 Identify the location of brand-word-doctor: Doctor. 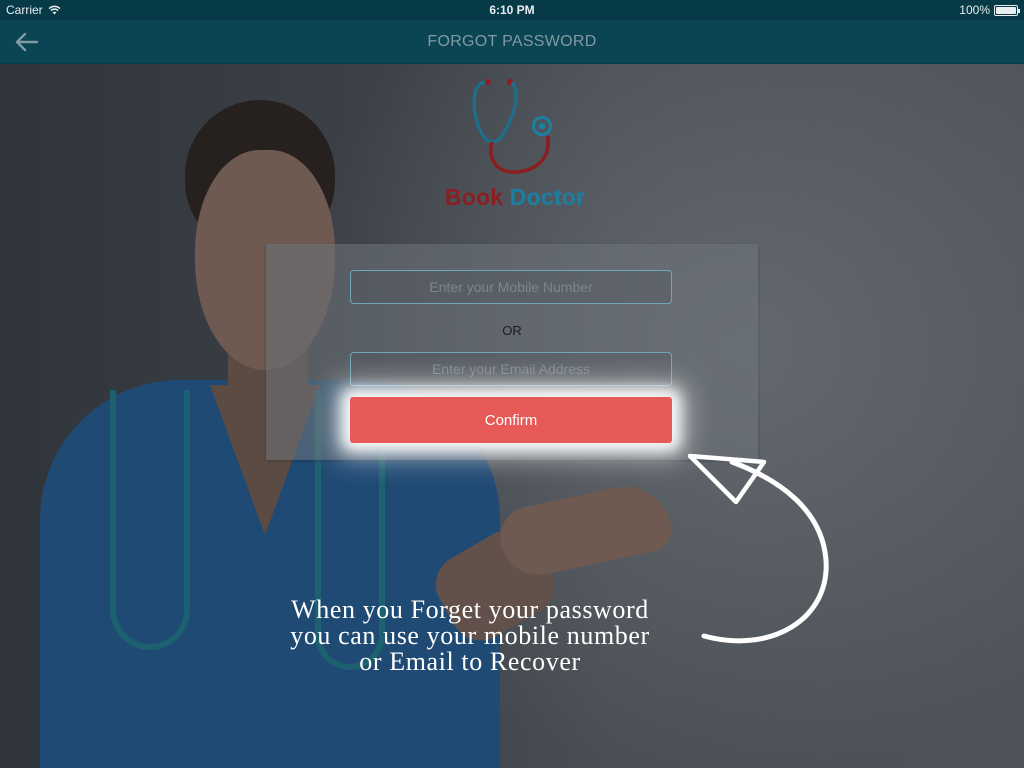
(547, 197).